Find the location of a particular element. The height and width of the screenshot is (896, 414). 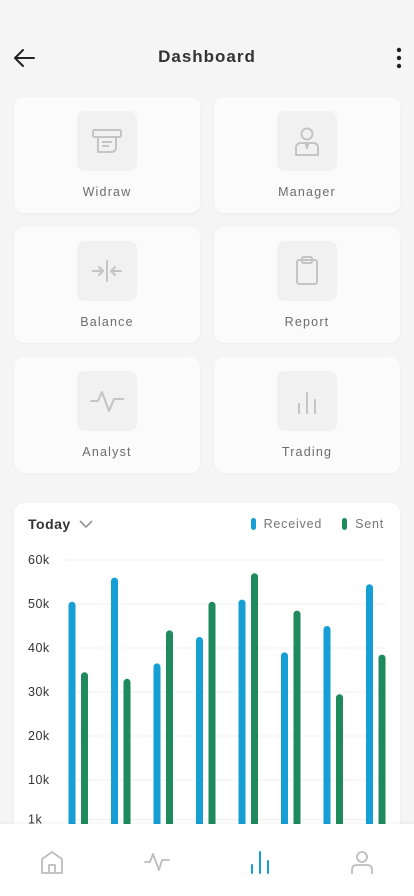

tab-home is located at coordinates (52, 862).